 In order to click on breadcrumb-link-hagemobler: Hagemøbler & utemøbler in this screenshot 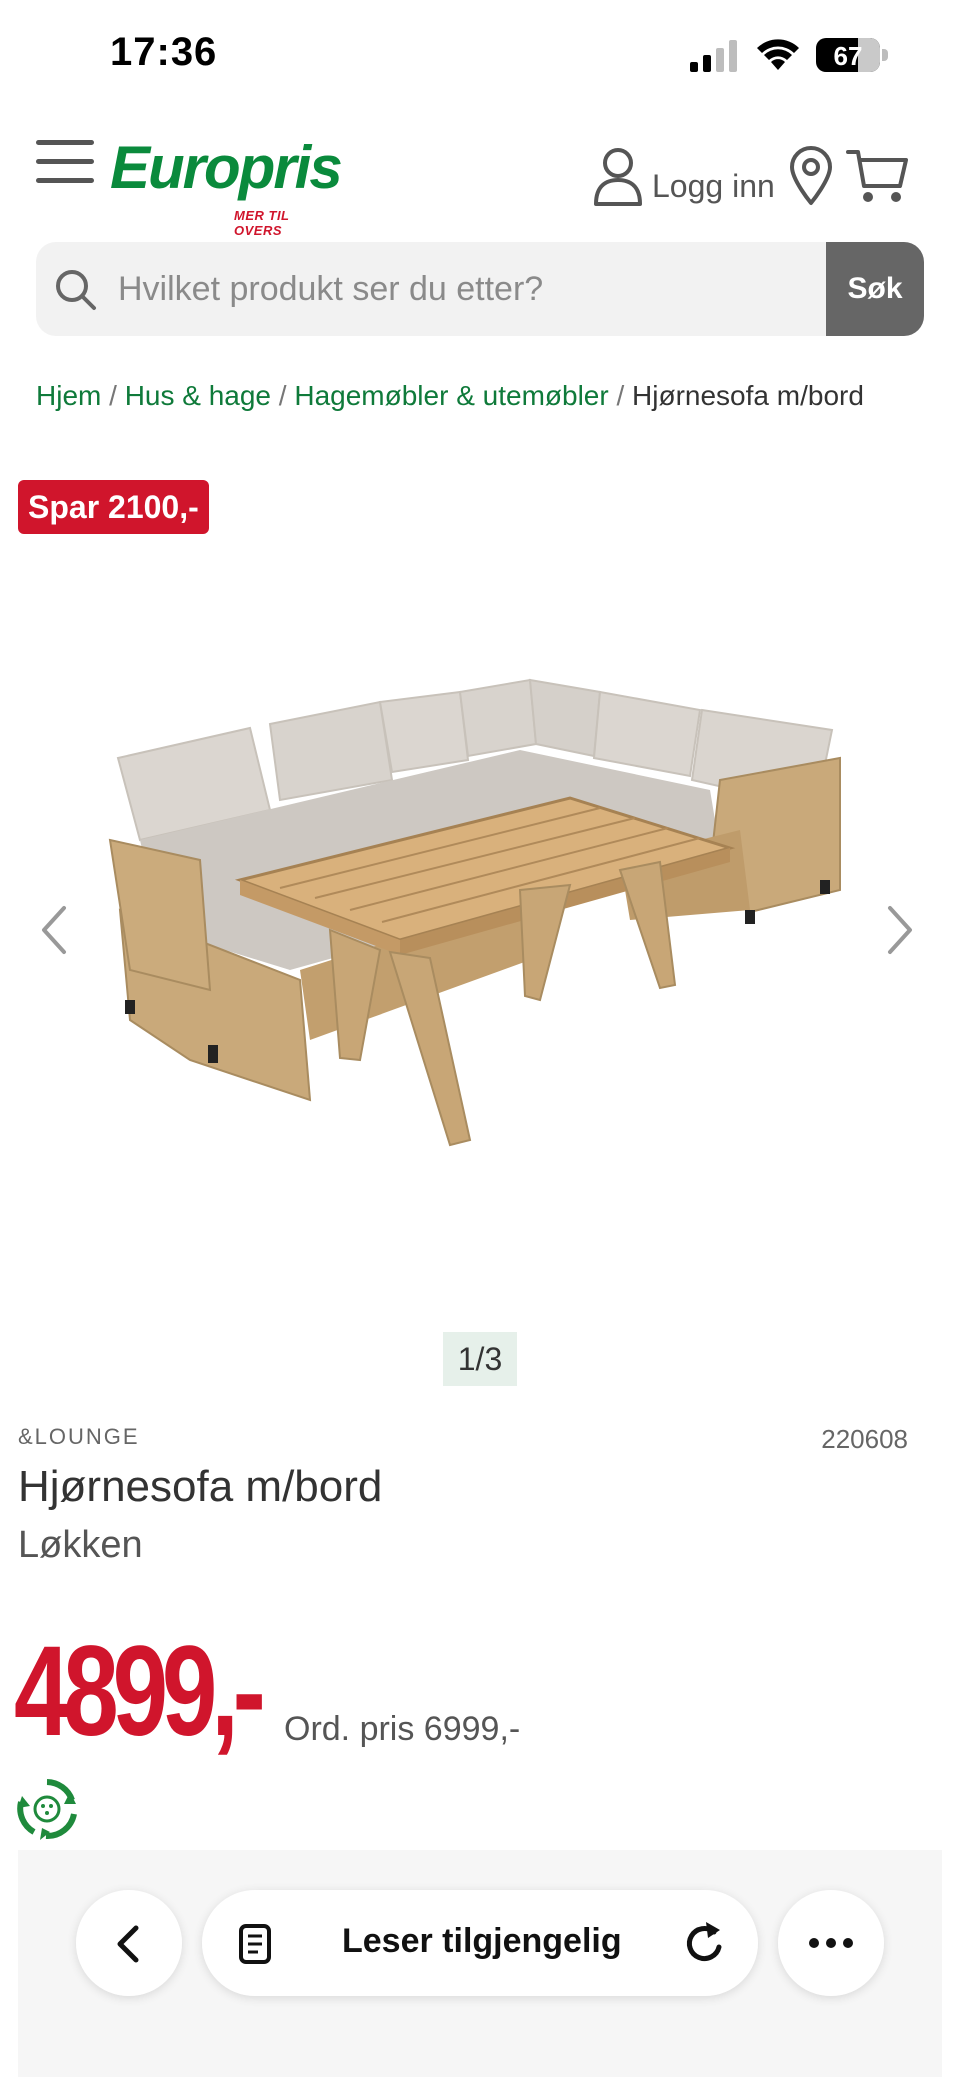, I will do `click(451, 395)`.